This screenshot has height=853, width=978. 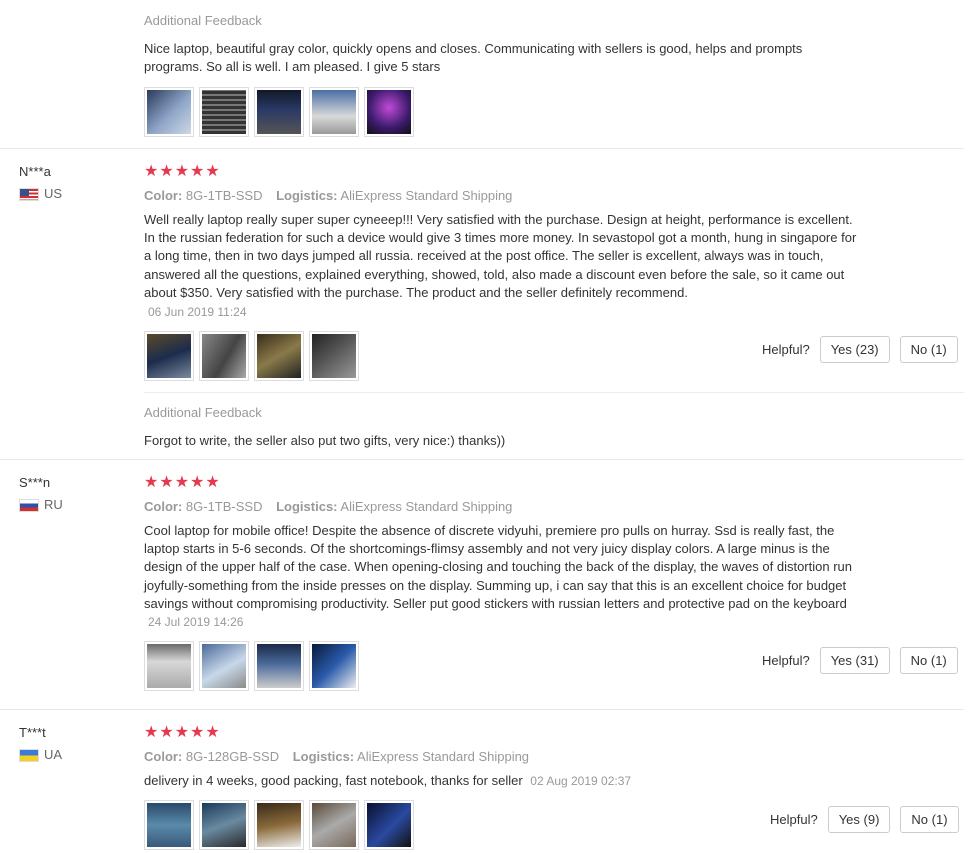 What do you see at coordinates (561, 112) in the screenshot?
I see `photo-strip` at bounding box center [561, 112].